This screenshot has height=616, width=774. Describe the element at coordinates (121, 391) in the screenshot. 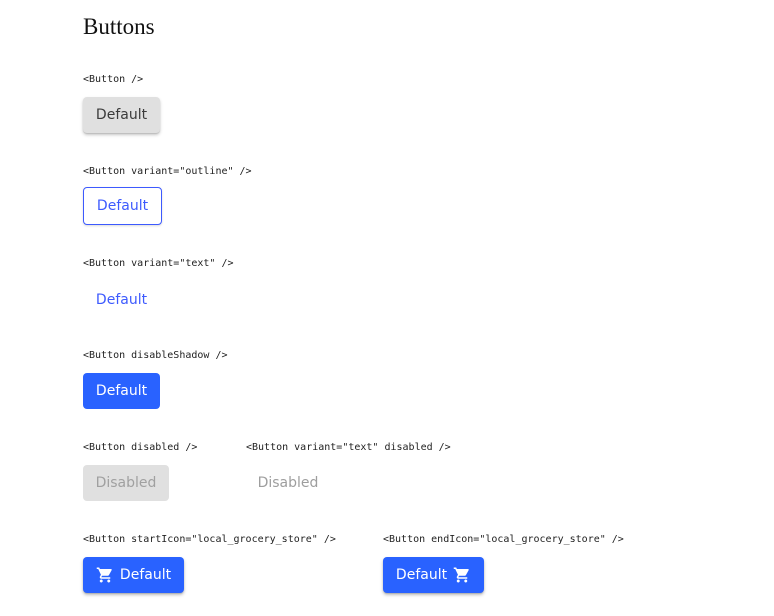

I see `no-shadow-button: Default` at that location.